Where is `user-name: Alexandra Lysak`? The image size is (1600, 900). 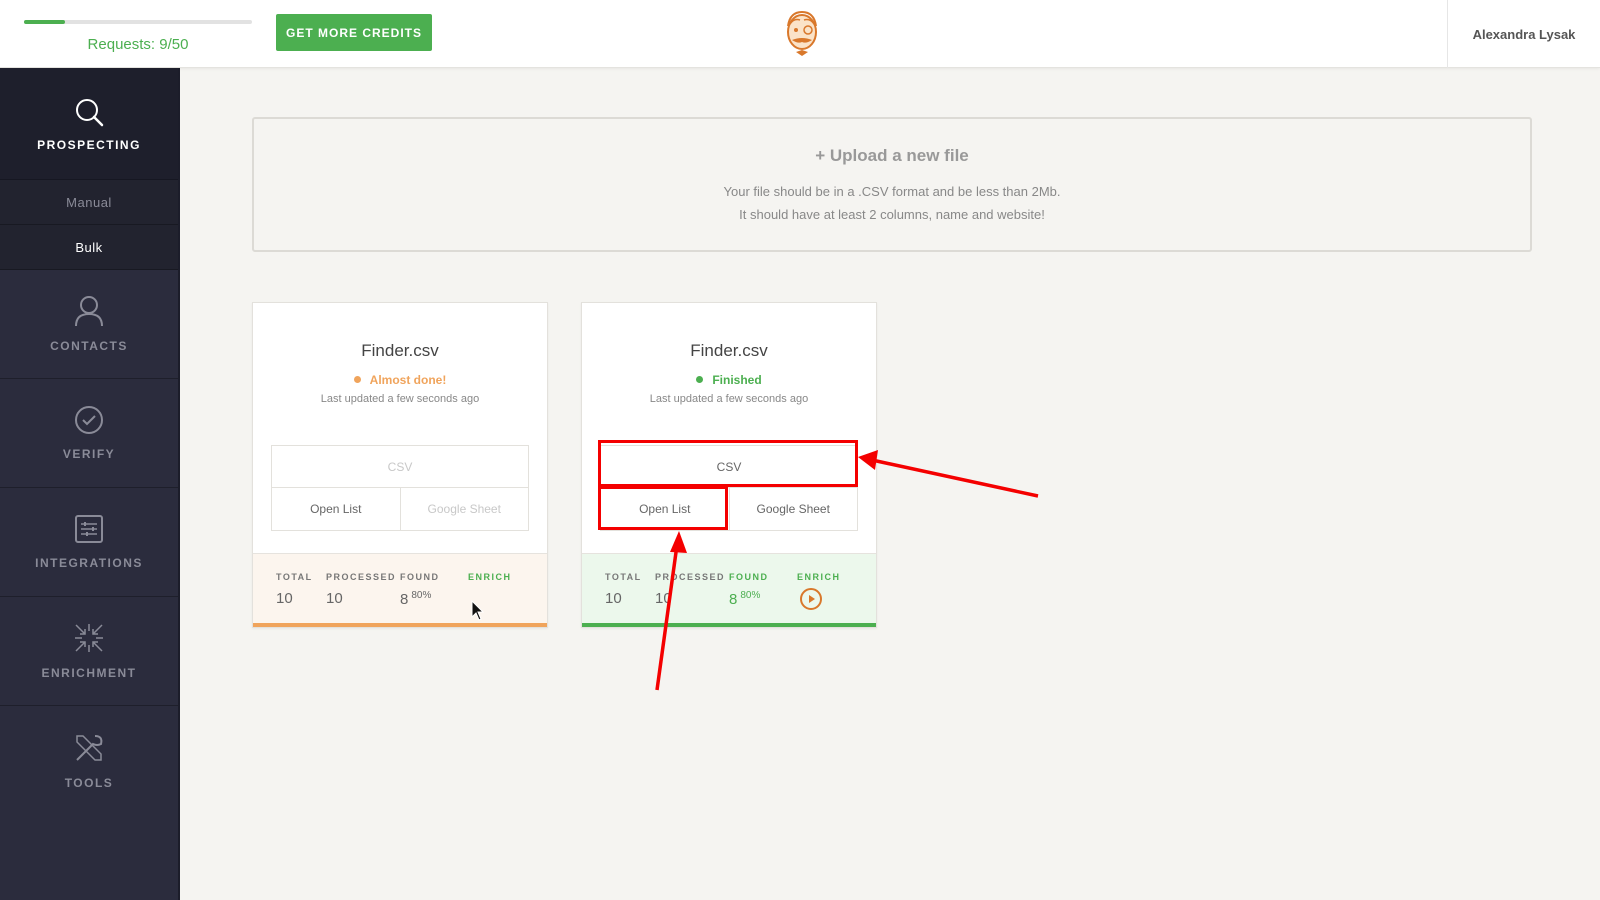
user-name: Alexandra Lysak is located at coordinates (1524, 34).